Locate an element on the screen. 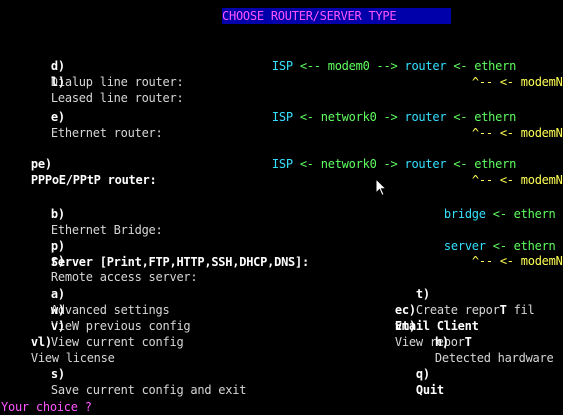 The width and height of the screenshot is (563, 415). option-pppoe-key: pe) is located at coordinates (41, 164).